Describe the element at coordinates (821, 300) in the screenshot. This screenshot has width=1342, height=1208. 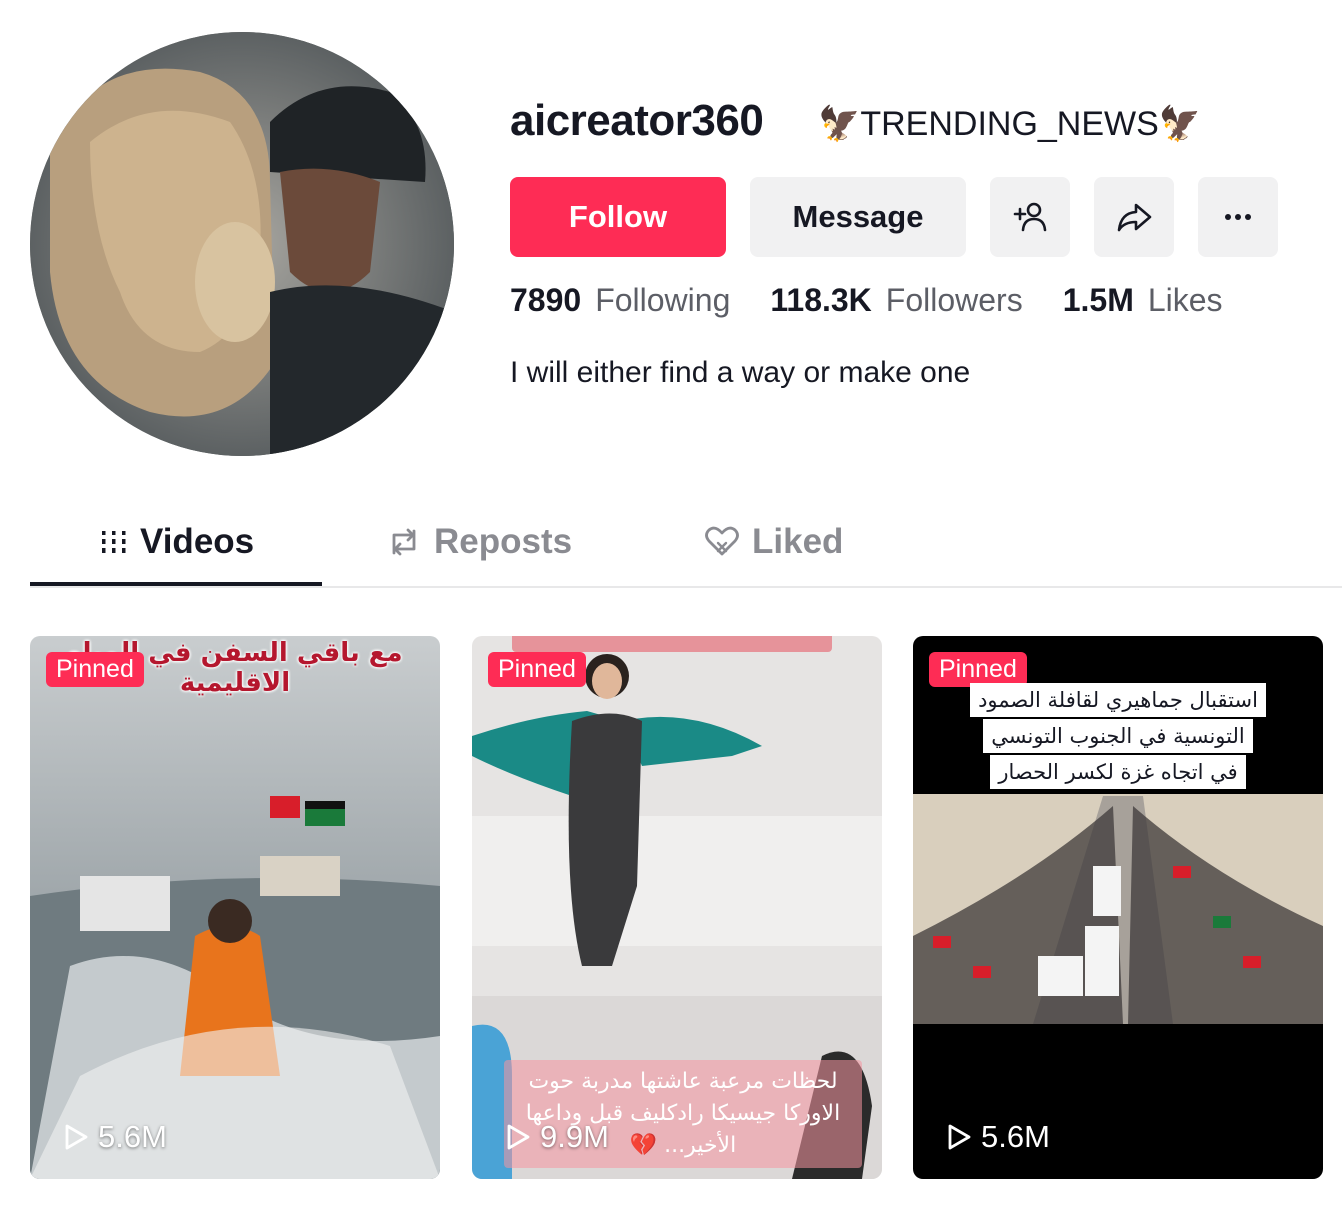
I see `followers-count: 118.3K` at that location.